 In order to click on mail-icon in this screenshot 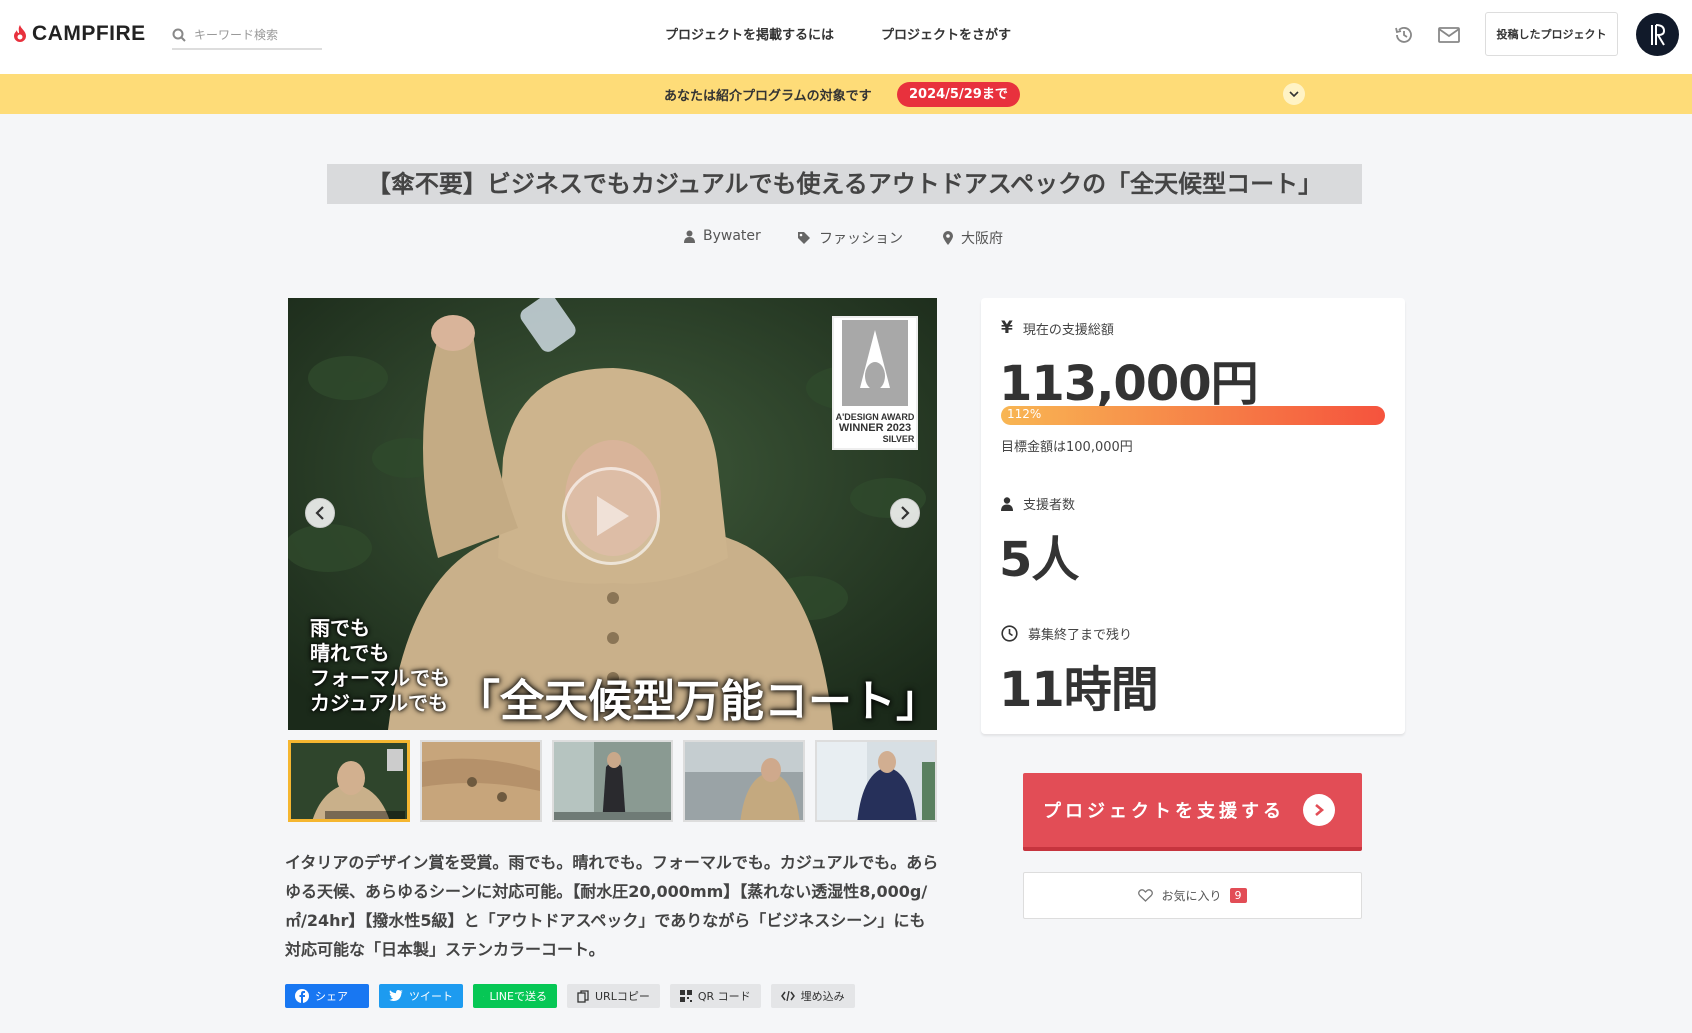, I will do `click(1449, 35)`.